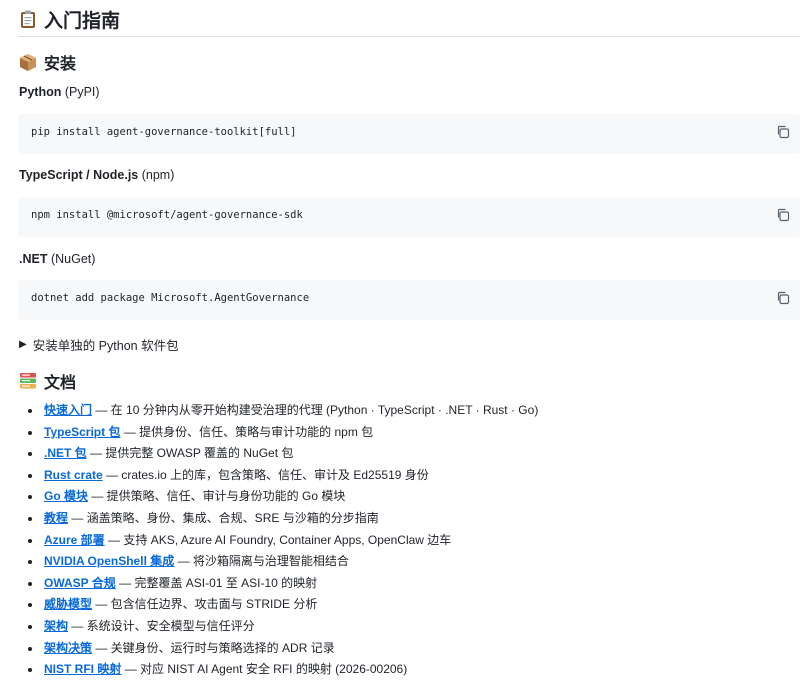 The width and height of the screenshot is (800, 692). What do you see at coordinates (421, 497) in the screenshot?
I see `list-item: Go 模块 — 提供策略、信任、审计与身份功能的 Go 模块` at bounding box center [421, 497].